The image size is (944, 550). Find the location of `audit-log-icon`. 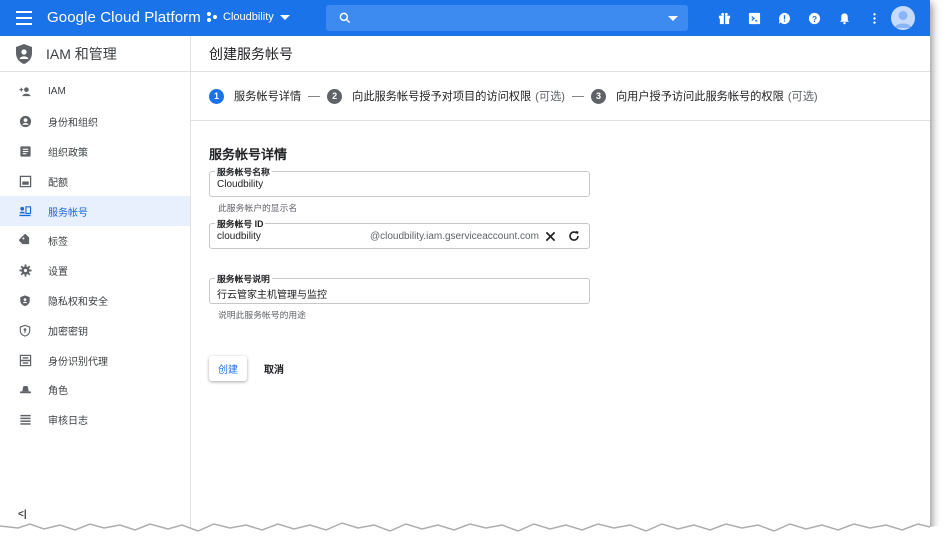

audit-log-icon is located at coordinates (25, 420).